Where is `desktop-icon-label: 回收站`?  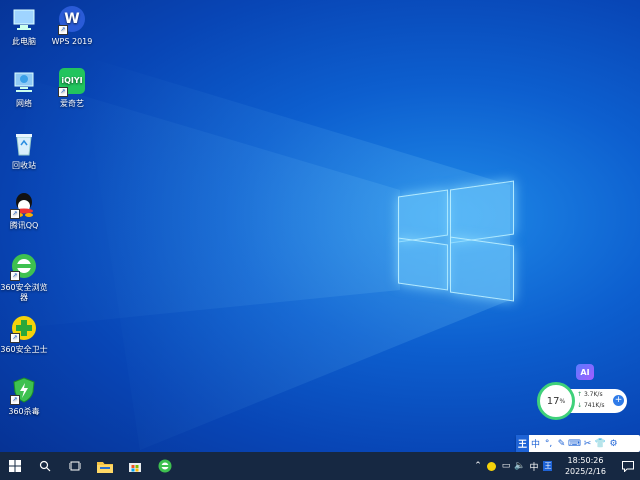 desktop-icon-label: 回收站 is located at coordinates (24, 165).